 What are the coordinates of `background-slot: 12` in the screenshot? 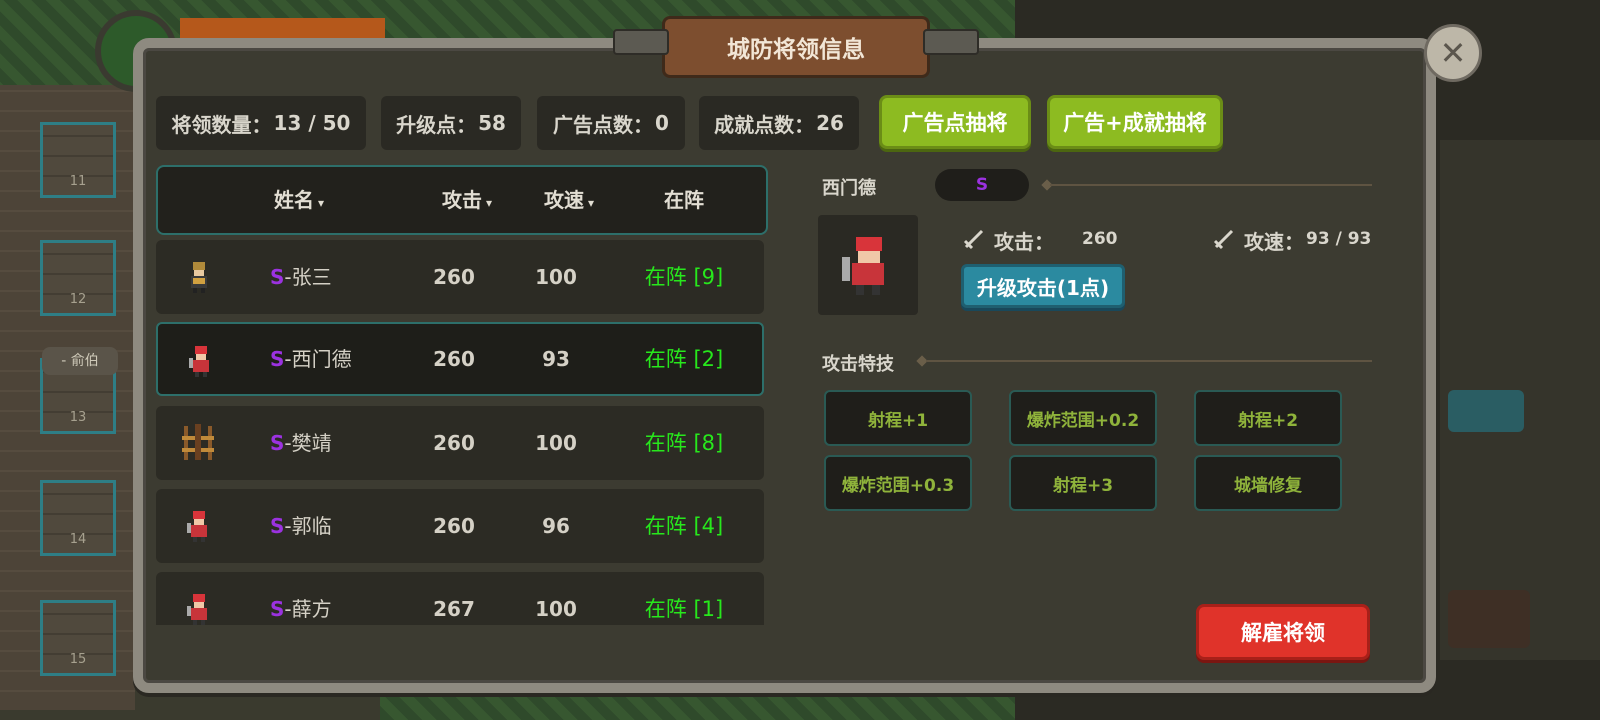 It's located at (78, 278).